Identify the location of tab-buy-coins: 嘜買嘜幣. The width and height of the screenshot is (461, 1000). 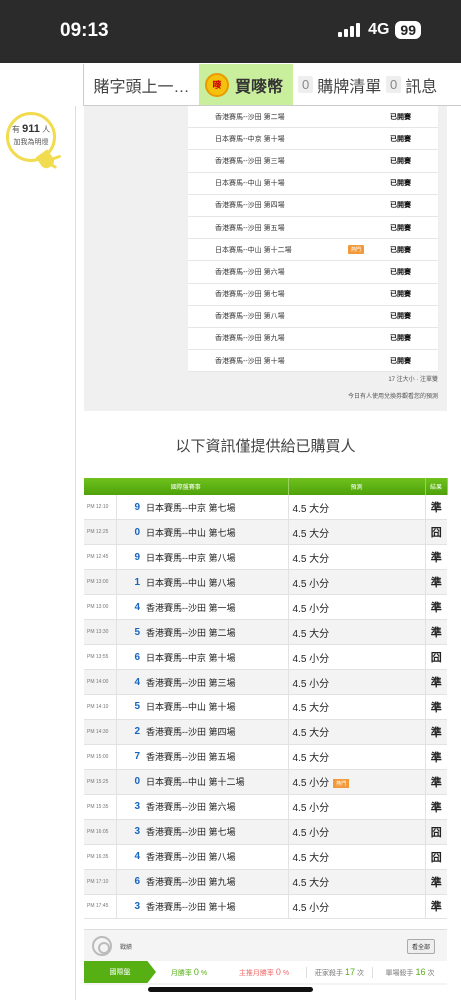
(246, 84).